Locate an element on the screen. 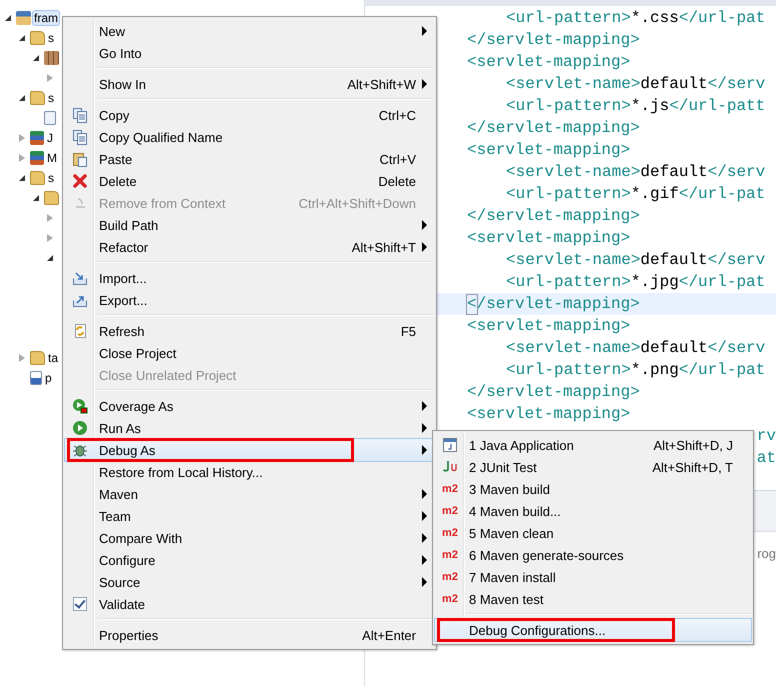 The height and width of the screenshot is (686, 776). panel-text: rog is located at coordinates (766, 553).